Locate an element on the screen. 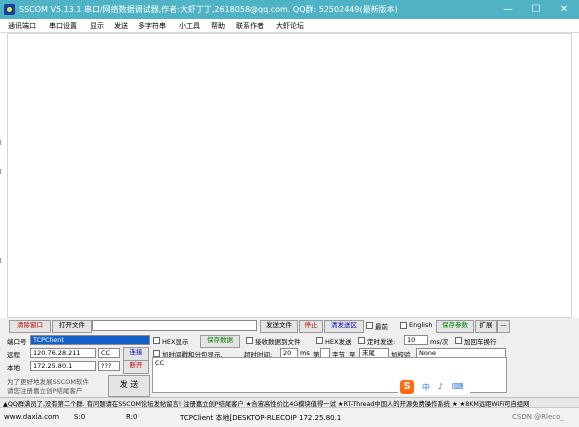 The image size is (579, 427). menu-forum: 大虾论坛 is located at coordinates (290, 26).